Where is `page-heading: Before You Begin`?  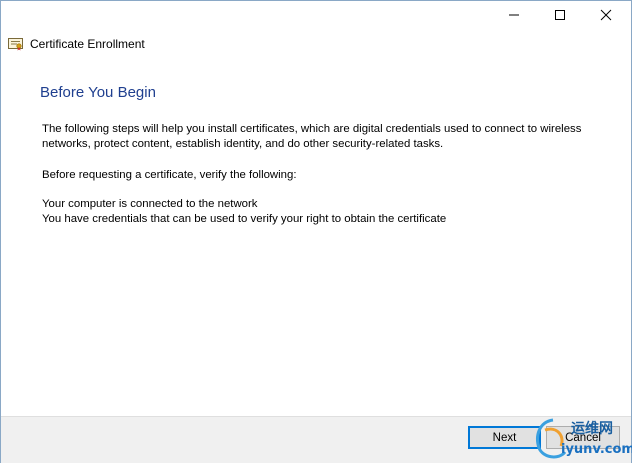 page-heading: Before You Begin is located at coordinates (98, 92).